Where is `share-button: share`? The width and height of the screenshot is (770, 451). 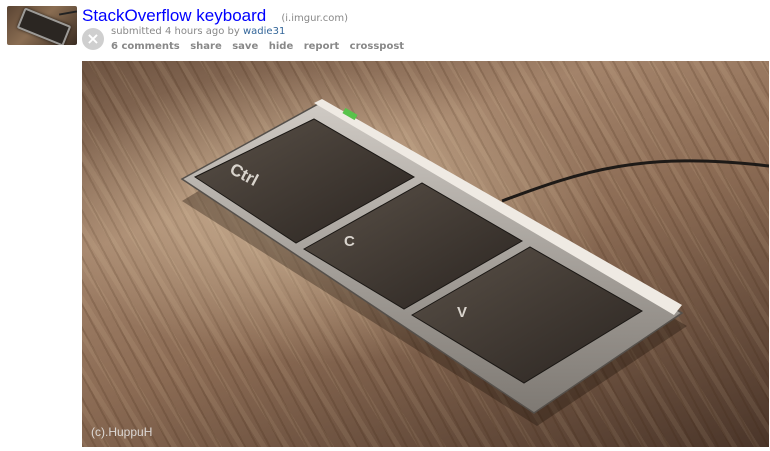
share-button: share is located at coordinates (206, 46).